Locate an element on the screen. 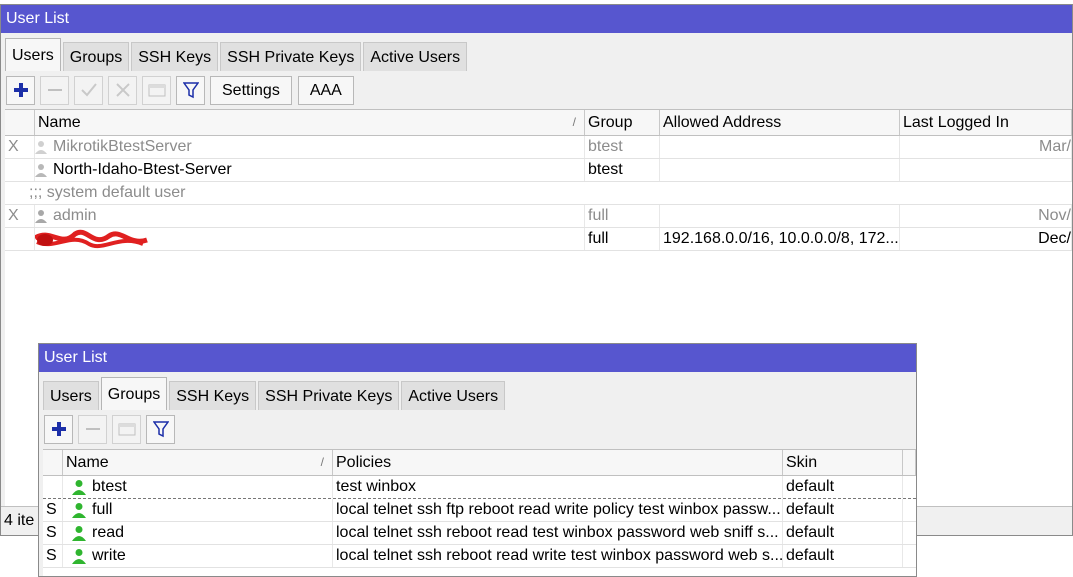  row-name is located at coordinates (310, 239).